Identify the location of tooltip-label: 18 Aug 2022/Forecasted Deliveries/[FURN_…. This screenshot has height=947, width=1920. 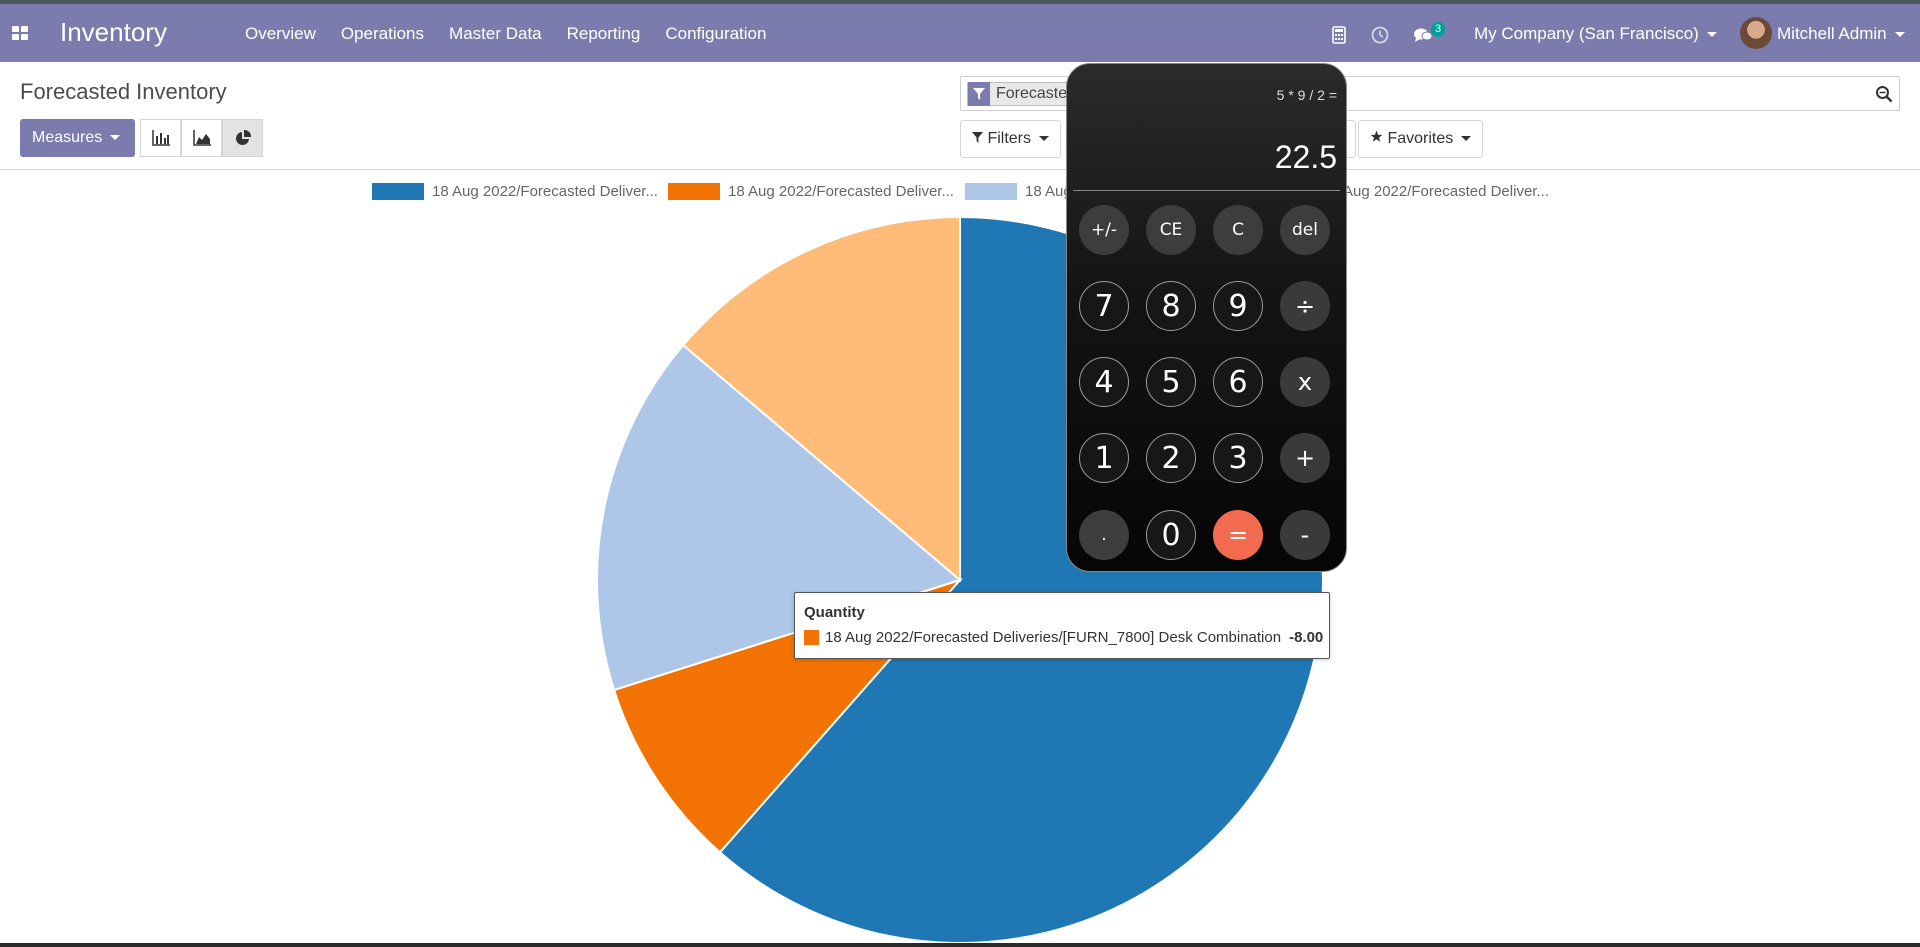
(1053, 637).